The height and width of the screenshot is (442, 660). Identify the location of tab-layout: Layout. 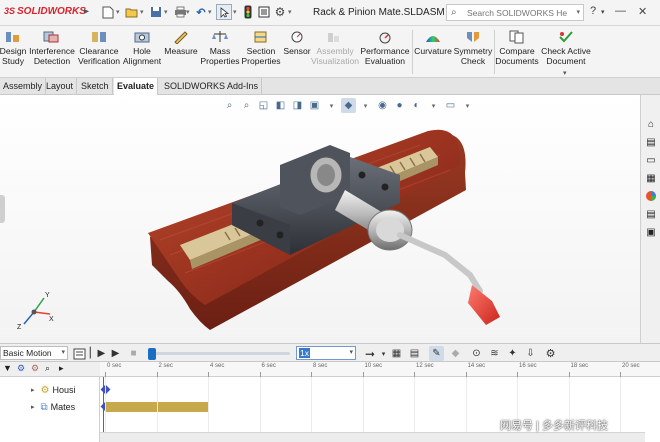
(60, 86).